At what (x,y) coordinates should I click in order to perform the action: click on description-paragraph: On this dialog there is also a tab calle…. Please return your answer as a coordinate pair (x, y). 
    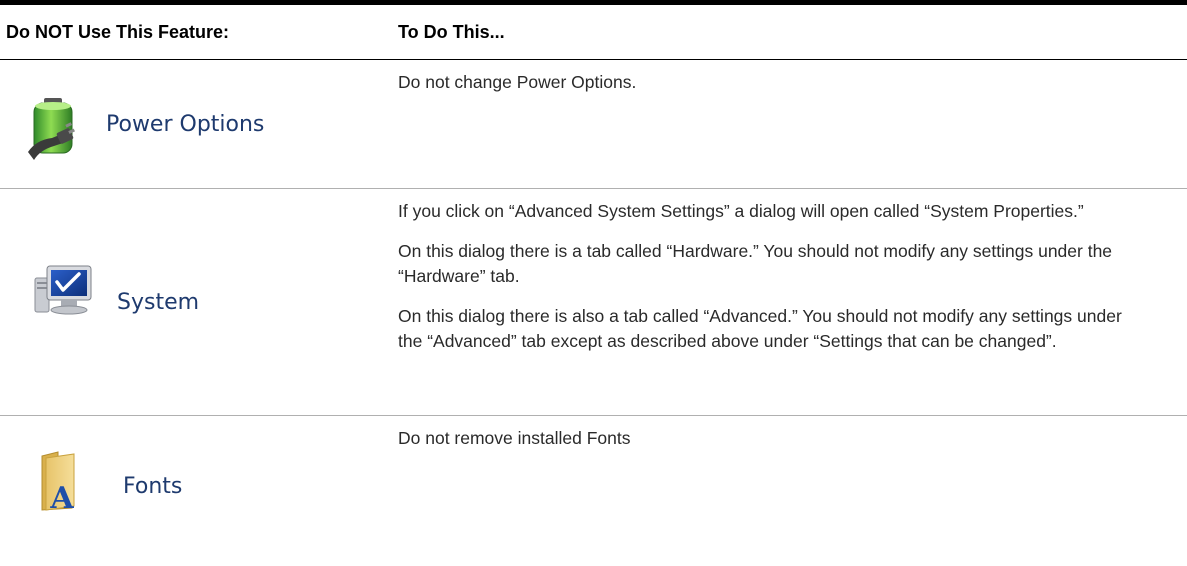
    Looking at the image, I should click on (760, 328).